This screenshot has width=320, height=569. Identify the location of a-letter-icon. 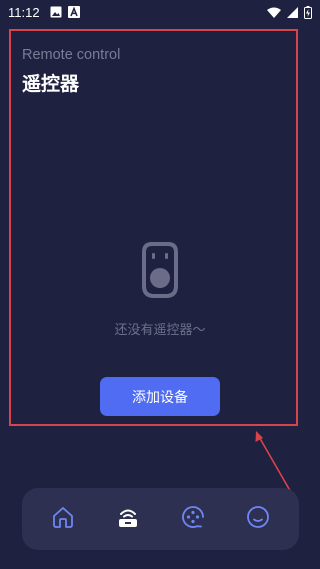
(73, 12).